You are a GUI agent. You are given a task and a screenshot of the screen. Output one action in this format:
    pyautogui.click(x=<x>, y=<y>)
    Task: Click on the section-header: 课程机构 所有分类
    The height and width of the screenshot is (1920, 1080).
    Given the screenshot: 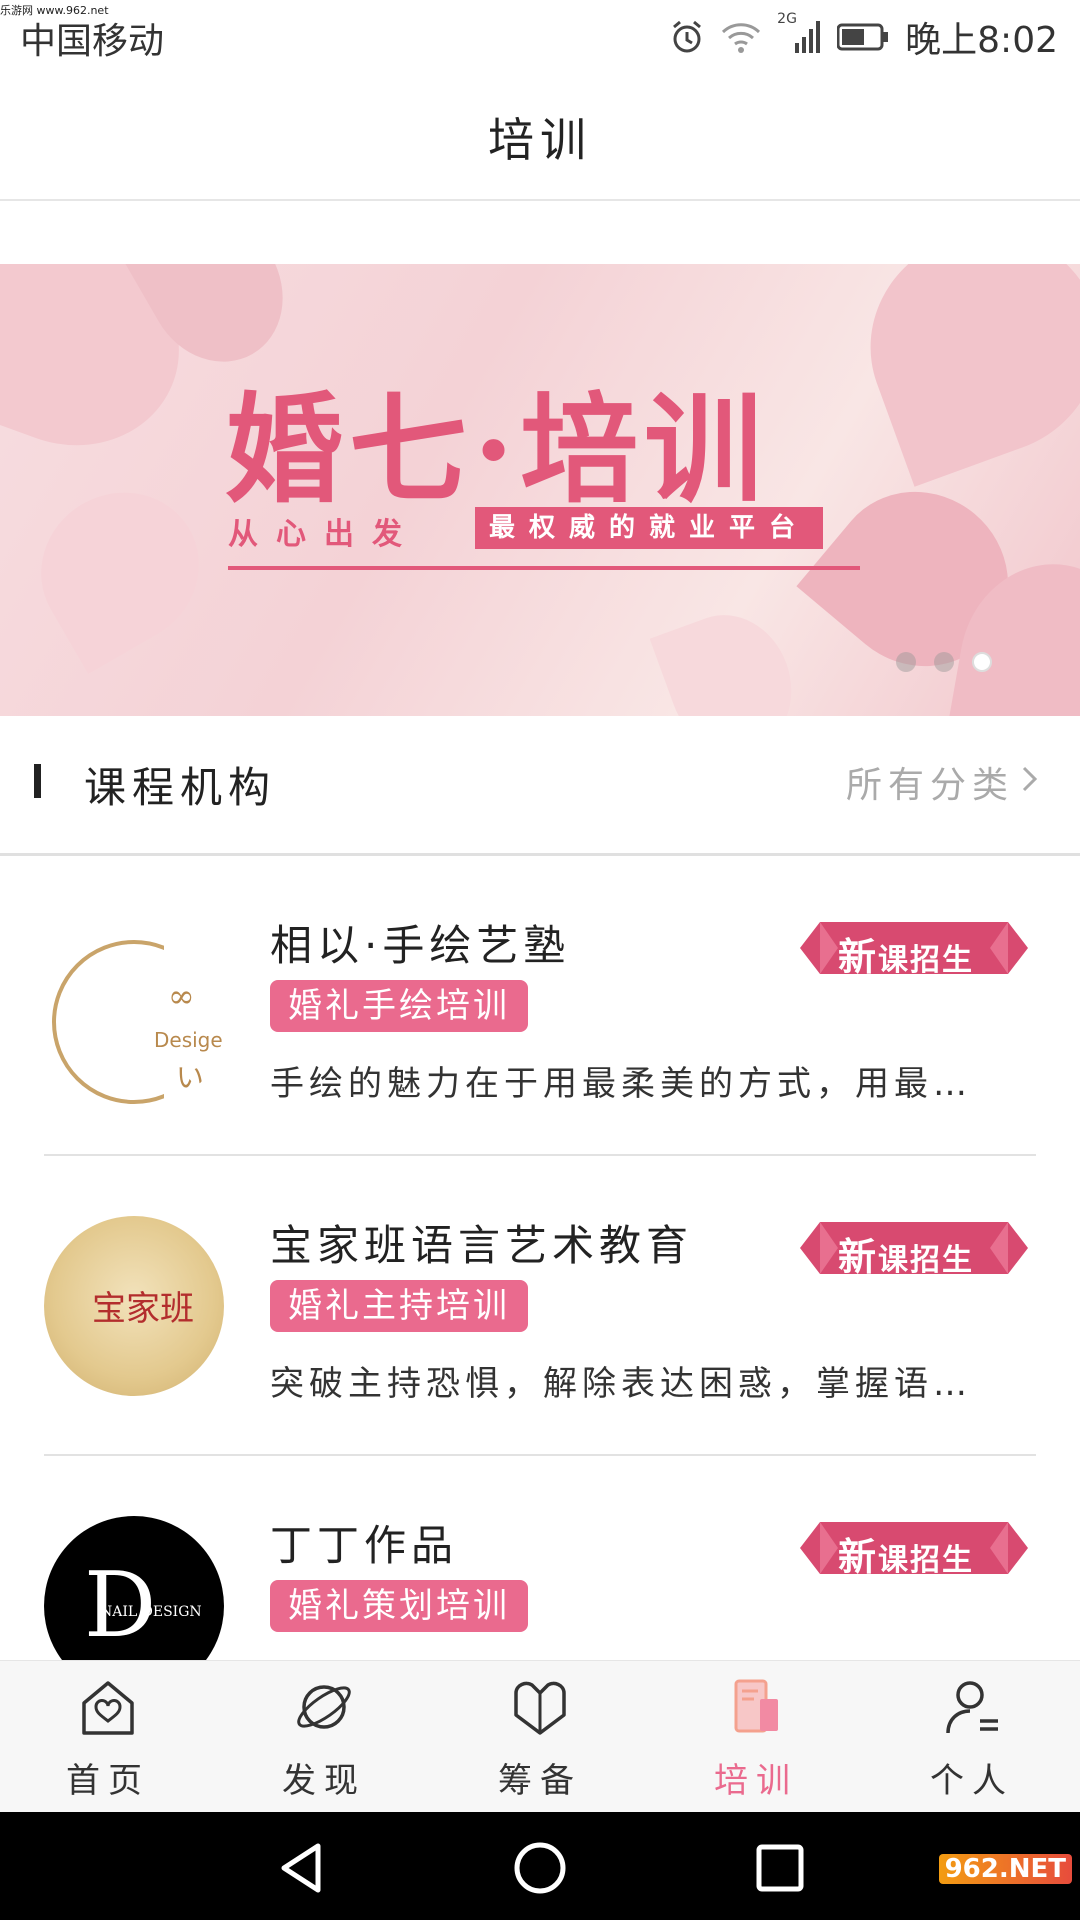 What is the action you would take?
    pyautogui.click(x=540, y=786)
    